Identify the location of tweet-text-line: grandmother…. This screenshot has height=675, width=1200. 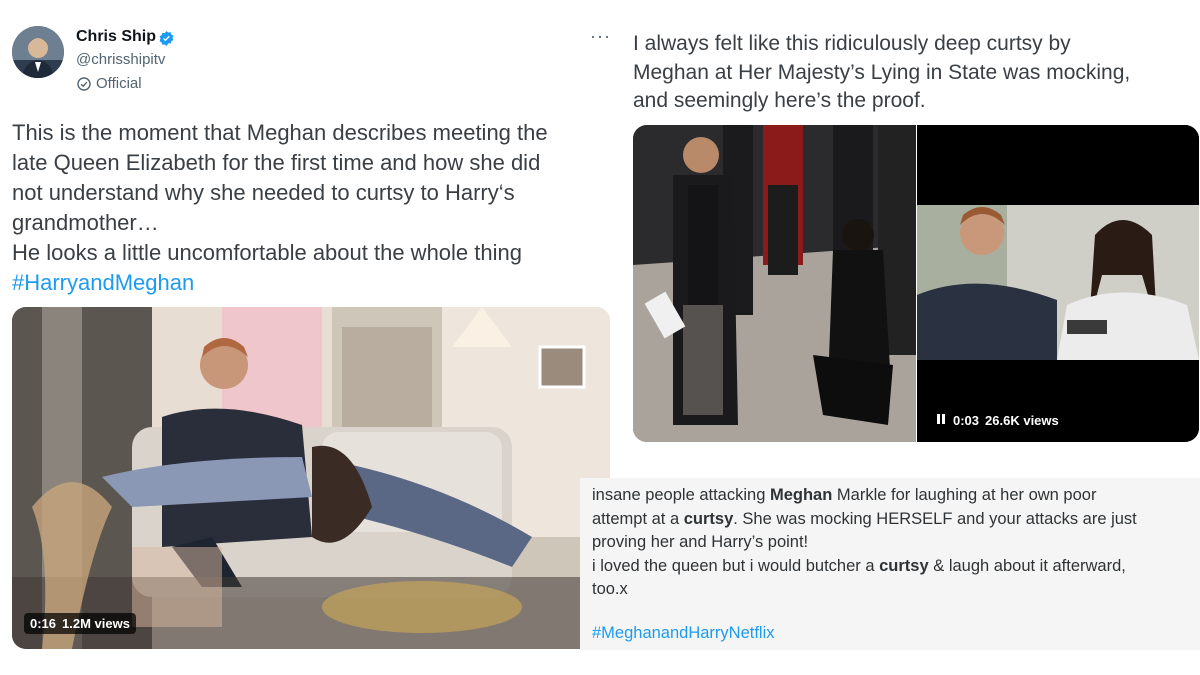
(85, 222).